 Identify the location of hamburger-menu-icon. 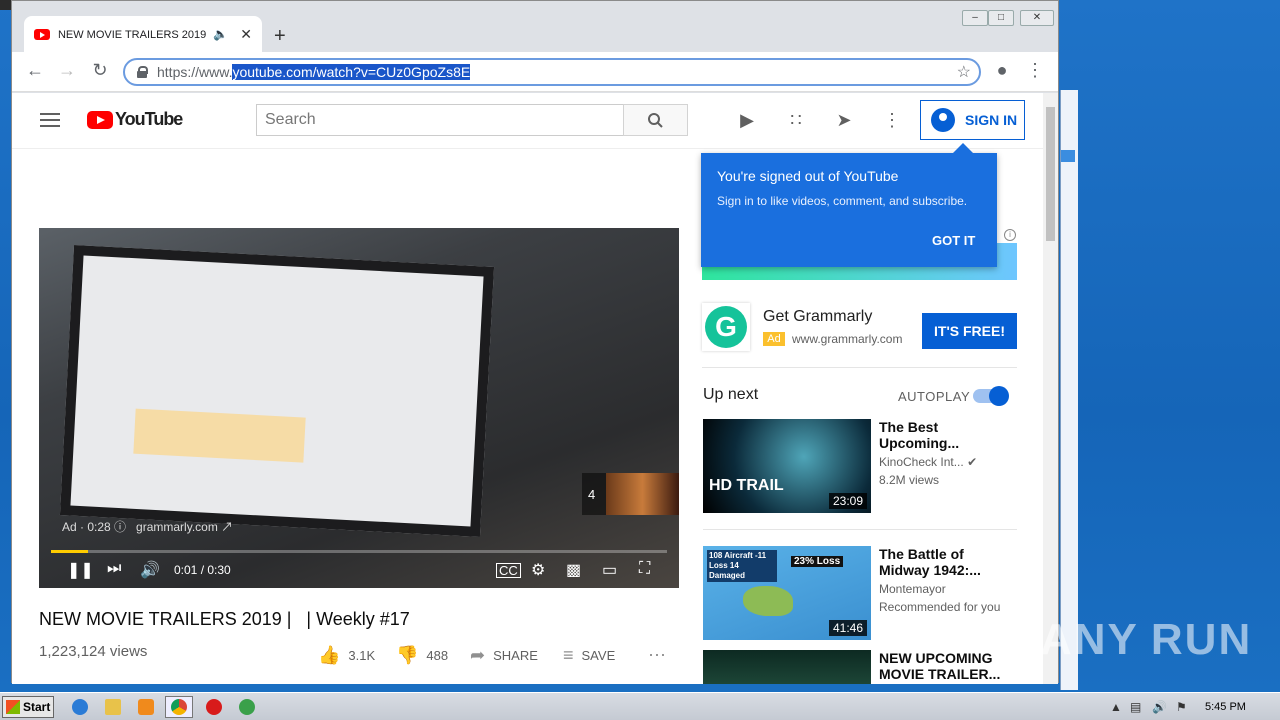
(50, 120).